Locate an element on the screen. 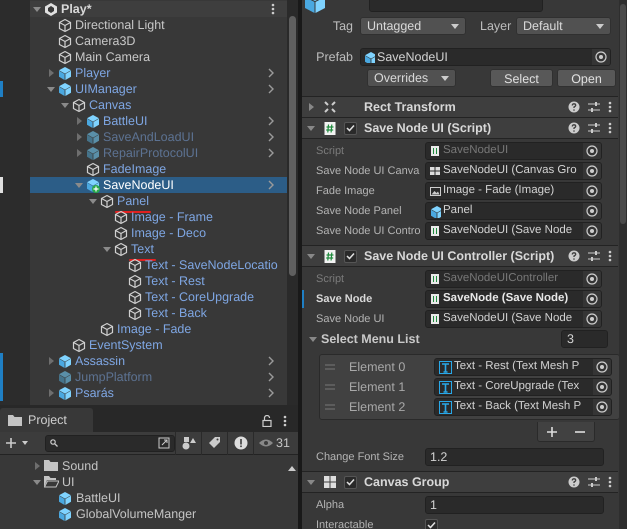 This screenshot has width=627, height=529. hierarchy-row: Assassin is located at coordinates (158, 361).